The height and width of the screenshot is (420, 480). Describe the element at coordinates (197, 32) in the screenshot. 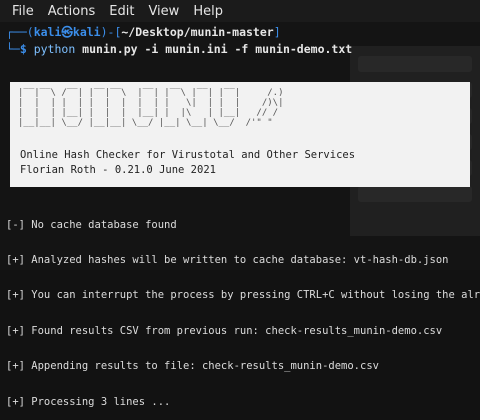

I see `prompt-path: ~/Desktop/munin-master` at that location.